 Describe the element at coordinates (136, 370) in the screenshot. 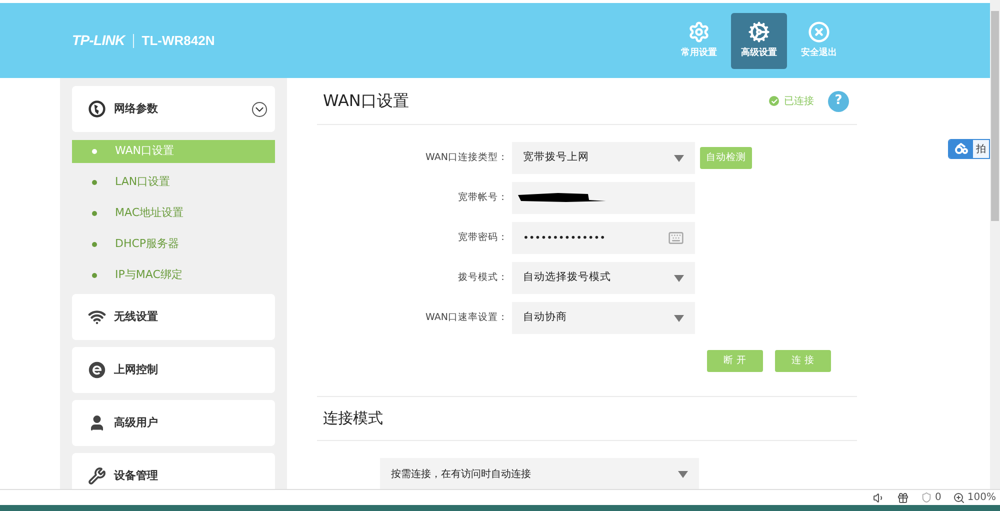

I see `sidebar-label: 上网控制` at that location.